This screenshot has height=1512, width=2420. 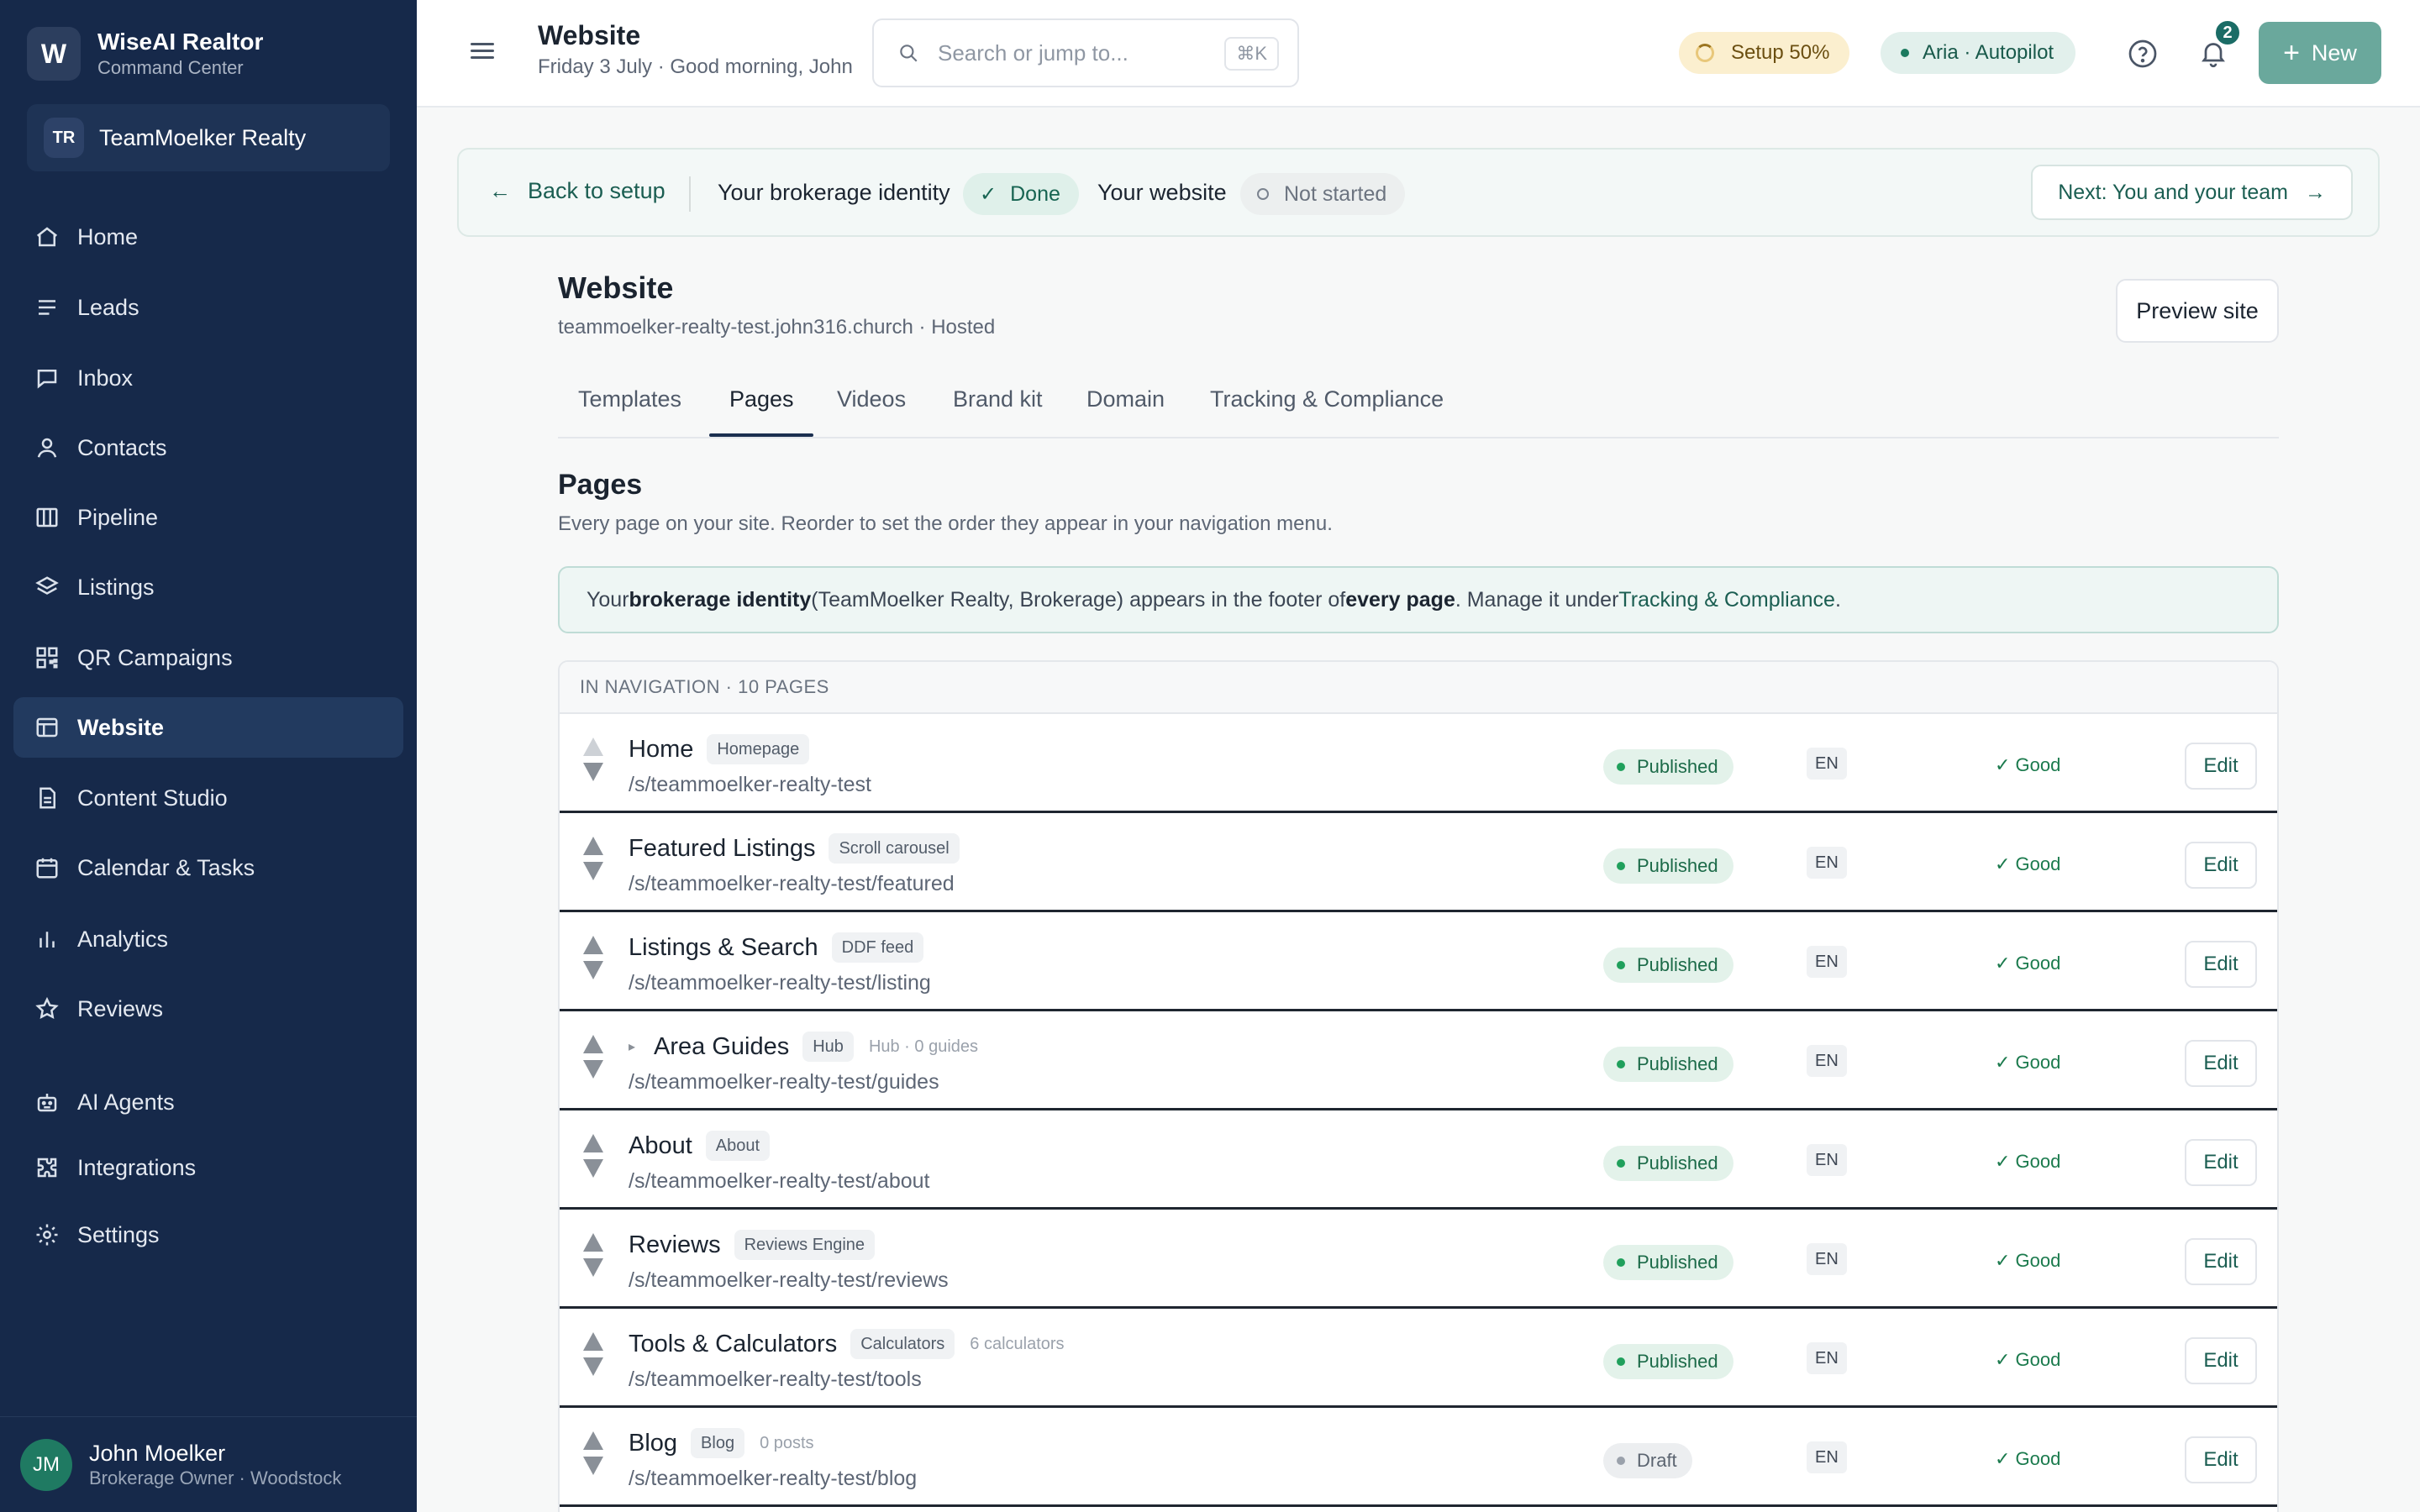 What do you see at coordinates (2143, 54) in the screenshot?
I see `help-icon` at bounding box center [2143, 54].